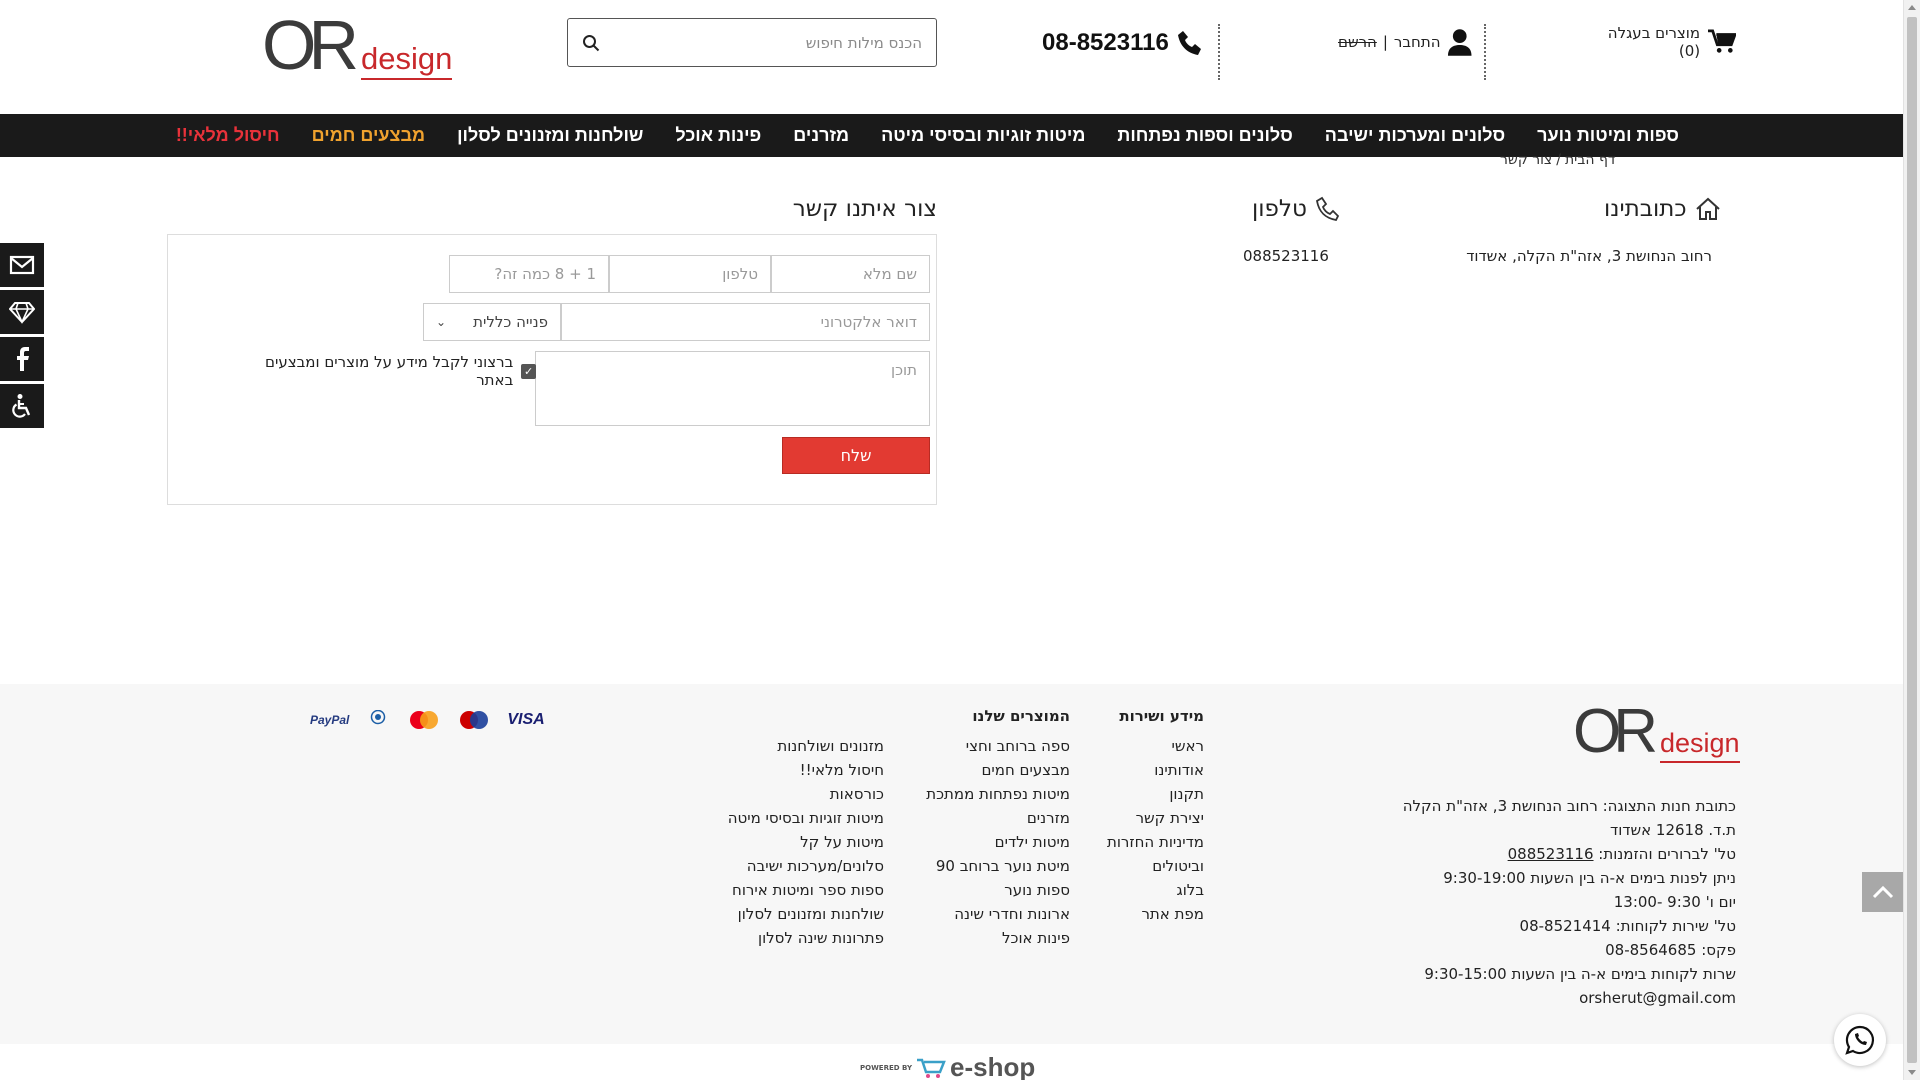  I want to click on scroll-down-arrow, so click(1912, 1072).